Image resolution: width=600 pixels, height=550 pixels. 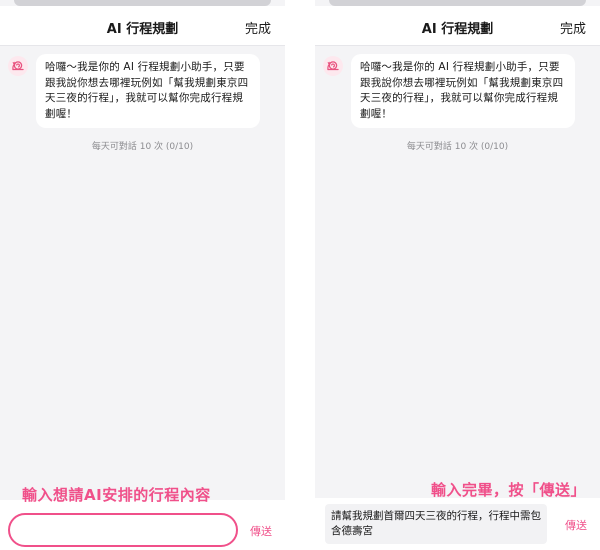 I want to click on input-bar: 傳送, so click(x=142, y=525).